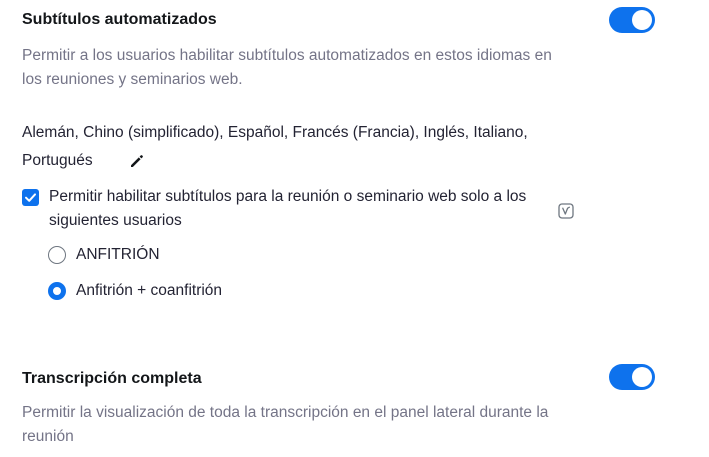  I want to click on restrict-users-checkbox, so click(30, 197).